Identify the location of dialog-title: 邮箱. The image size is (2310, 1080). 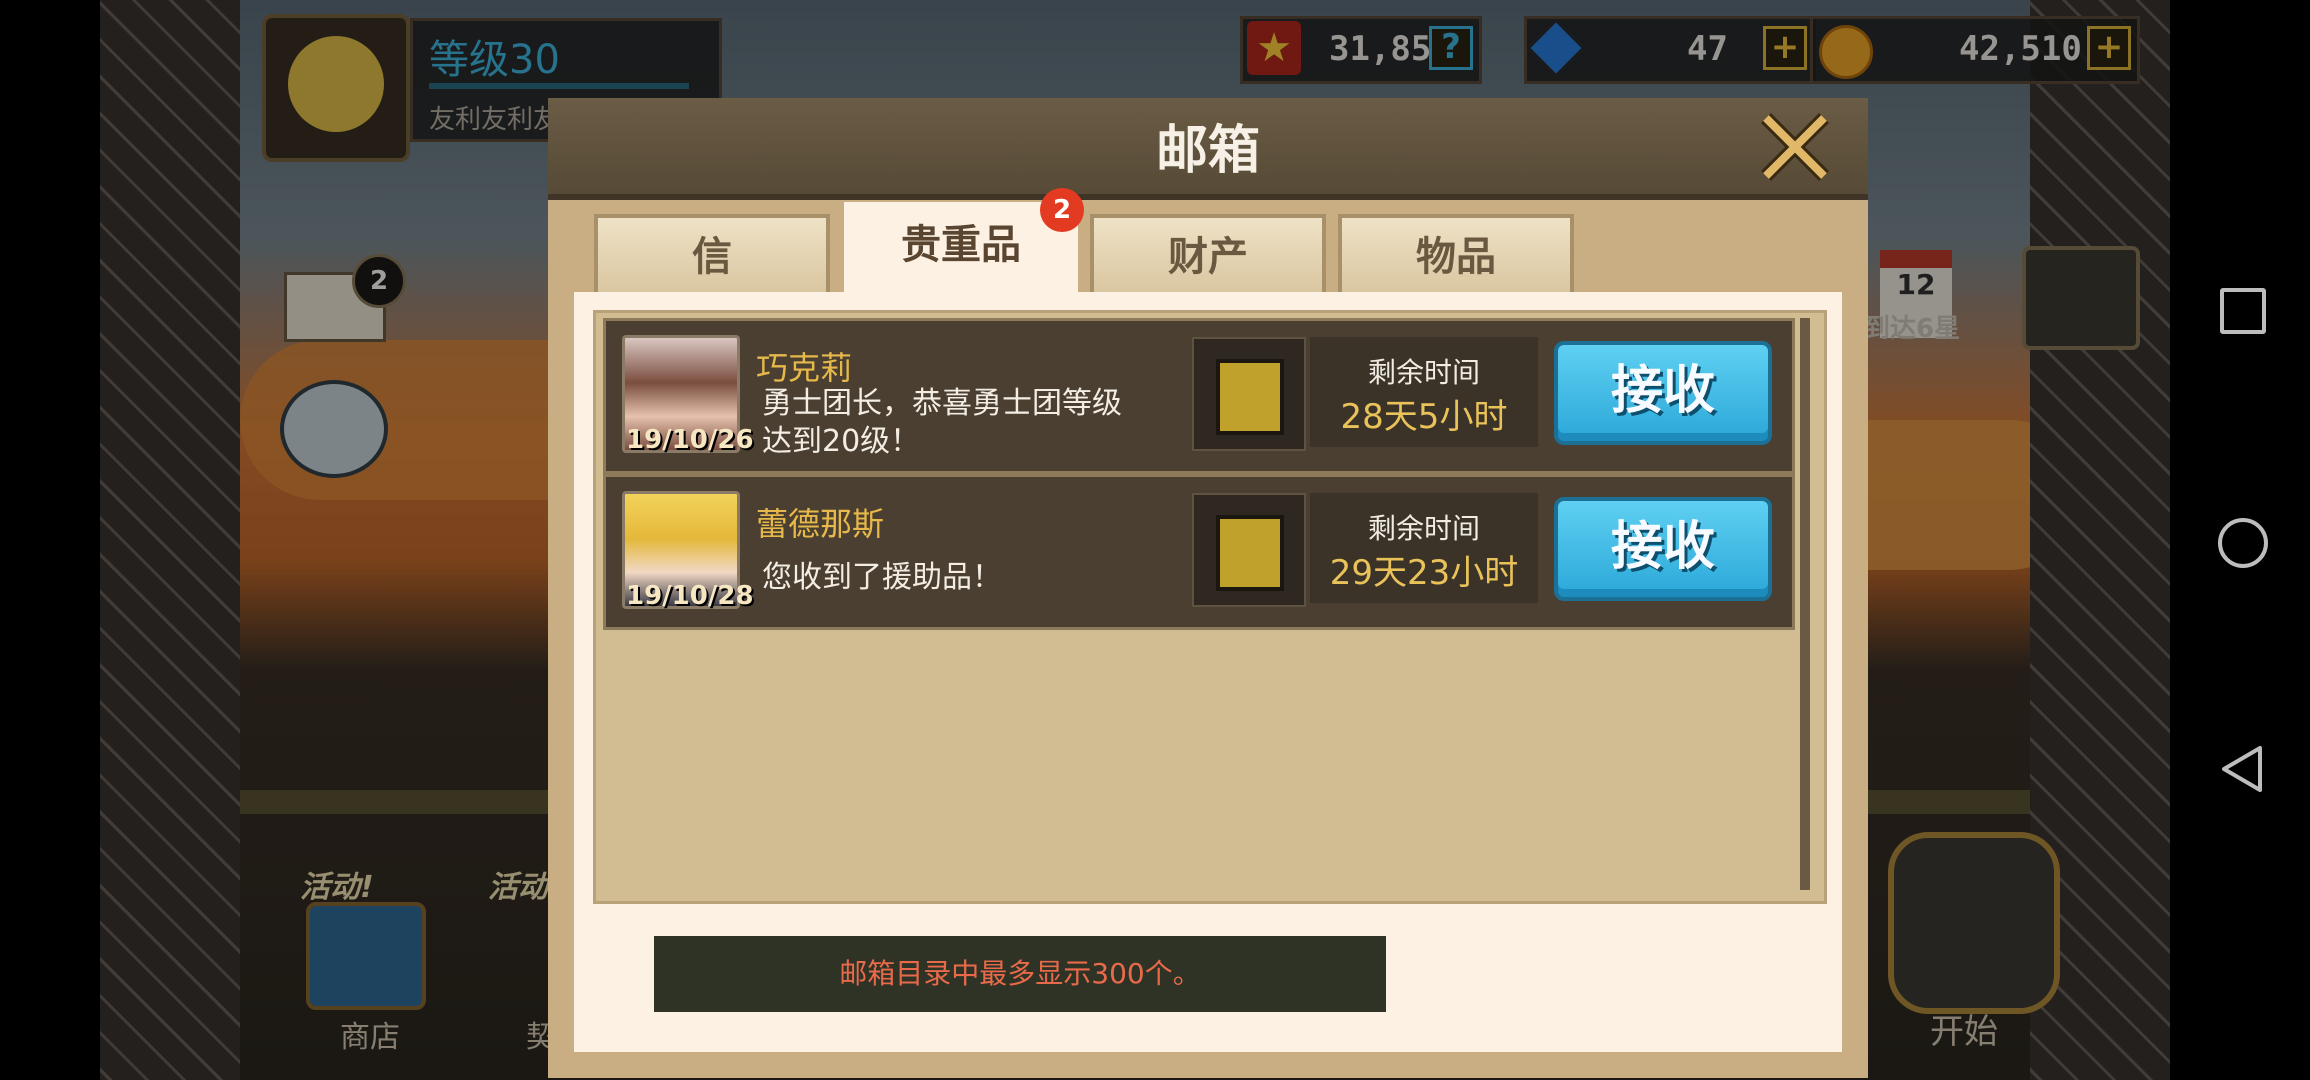
(1207, 151).